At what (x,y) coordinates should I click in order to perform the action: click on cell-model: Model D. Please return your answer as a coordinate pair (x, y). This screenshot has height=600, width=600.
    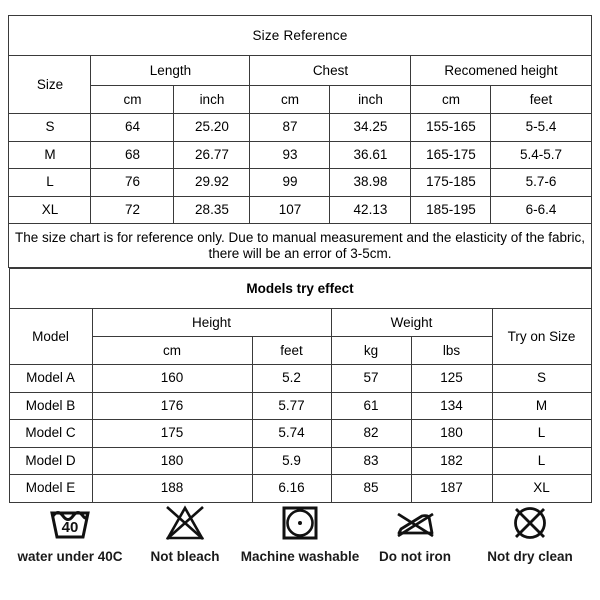
    Looking at the image, I should click on (50, 460).